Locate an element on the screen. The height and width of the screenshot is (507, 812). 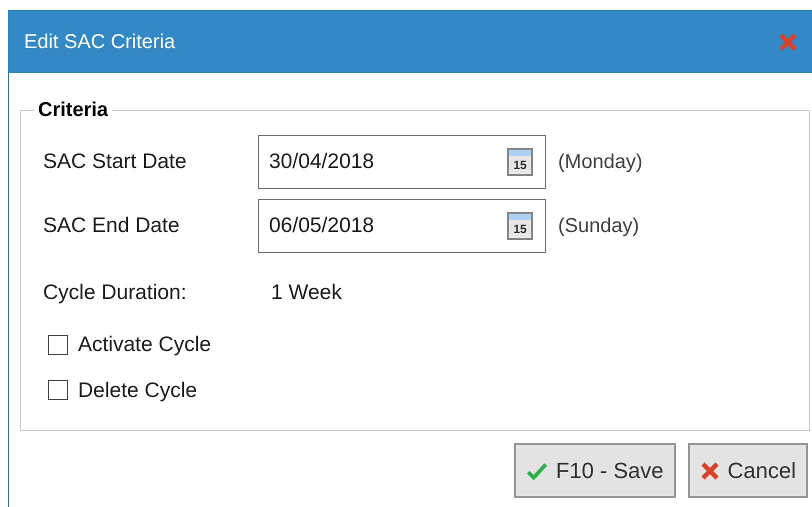
checkbox-option: Delete Cycle is located at coordinates (123, 390).